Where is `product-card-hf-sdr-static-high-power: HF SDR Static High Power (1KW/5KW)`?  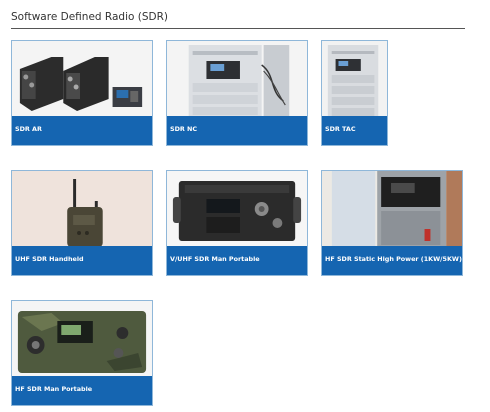 product-card-hf-sdr-static-high-power: HF SDR Static High Power (1KW/5KW) is located at coordinates (392, 223).